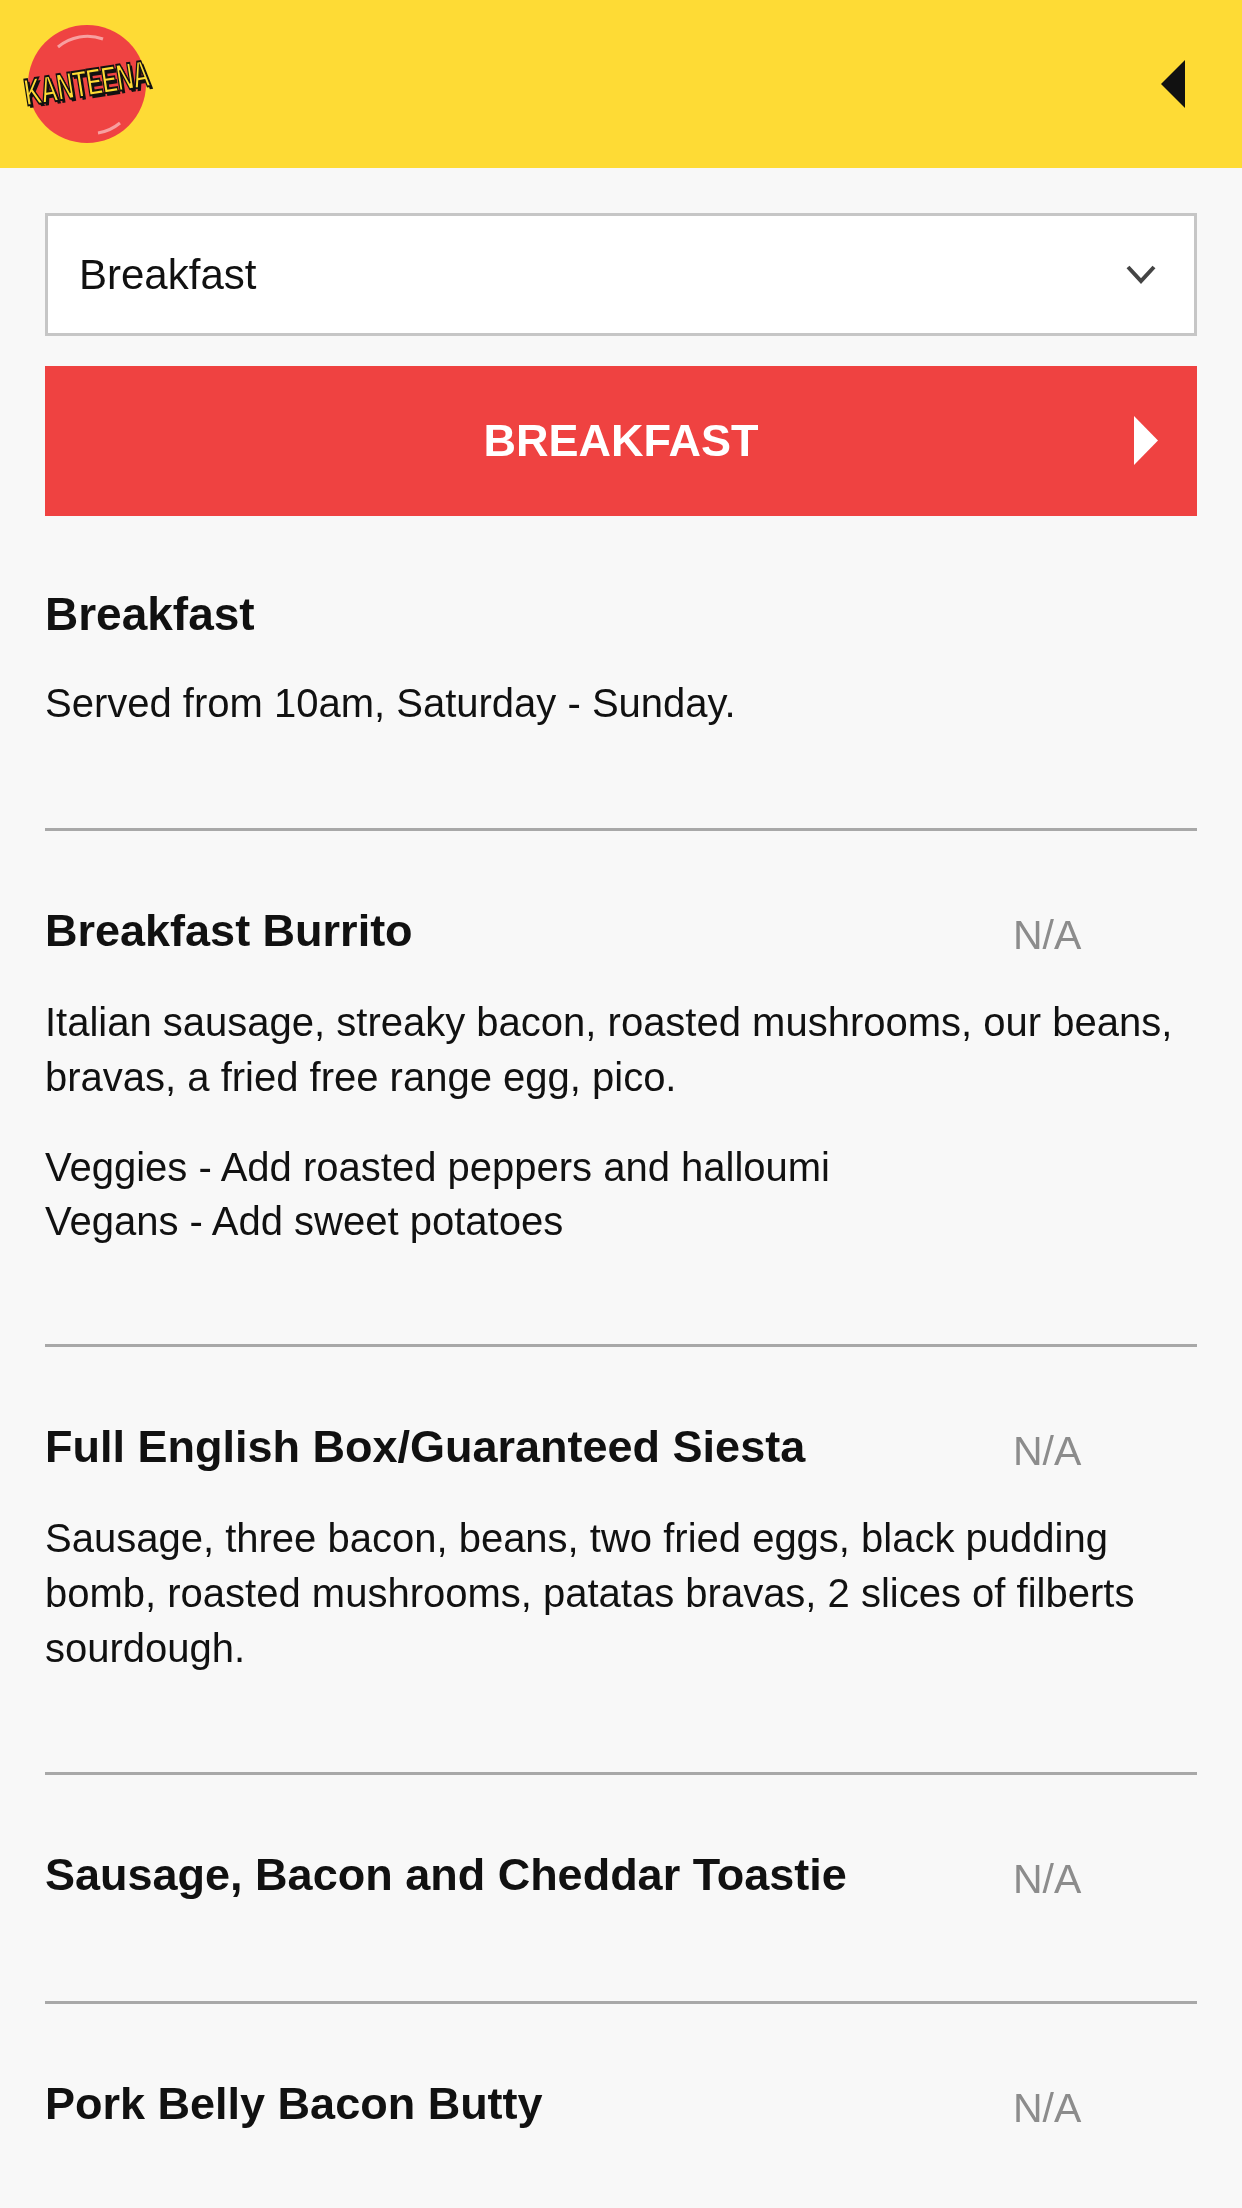  I want to click on left-triangle-icon, so click(1173, 84).